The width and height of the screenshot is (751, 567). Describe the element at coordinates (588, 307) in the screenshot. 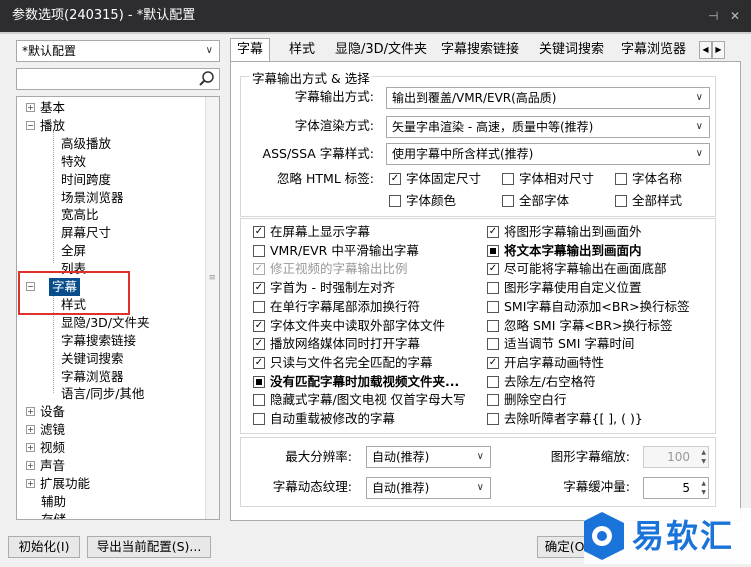

I see `subtitle-option-checkbox: SMI字幕自动添加<BR>换行标签` at that location.